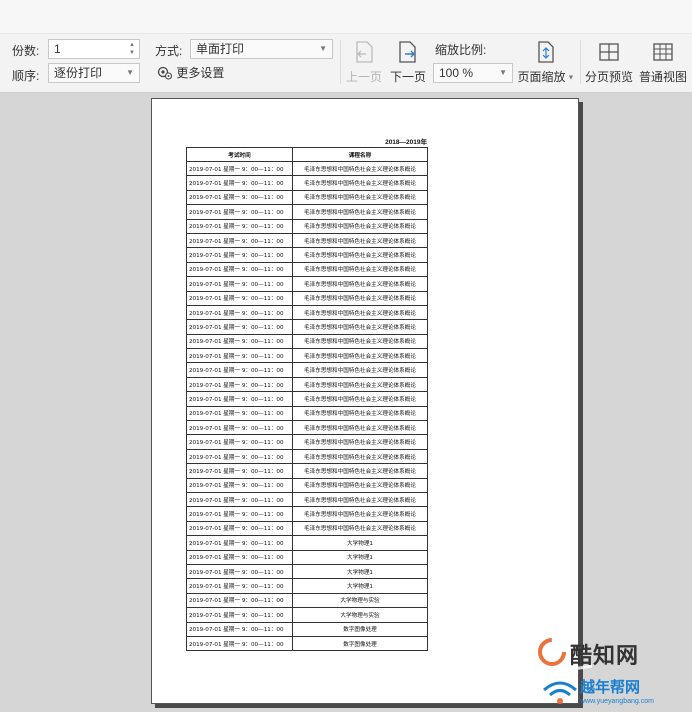 This screenshot has height=712, width=692. Describe the element at coordinates (663, 62) in the screenshot. I see `normal-view-button: 普通视图` at that location.